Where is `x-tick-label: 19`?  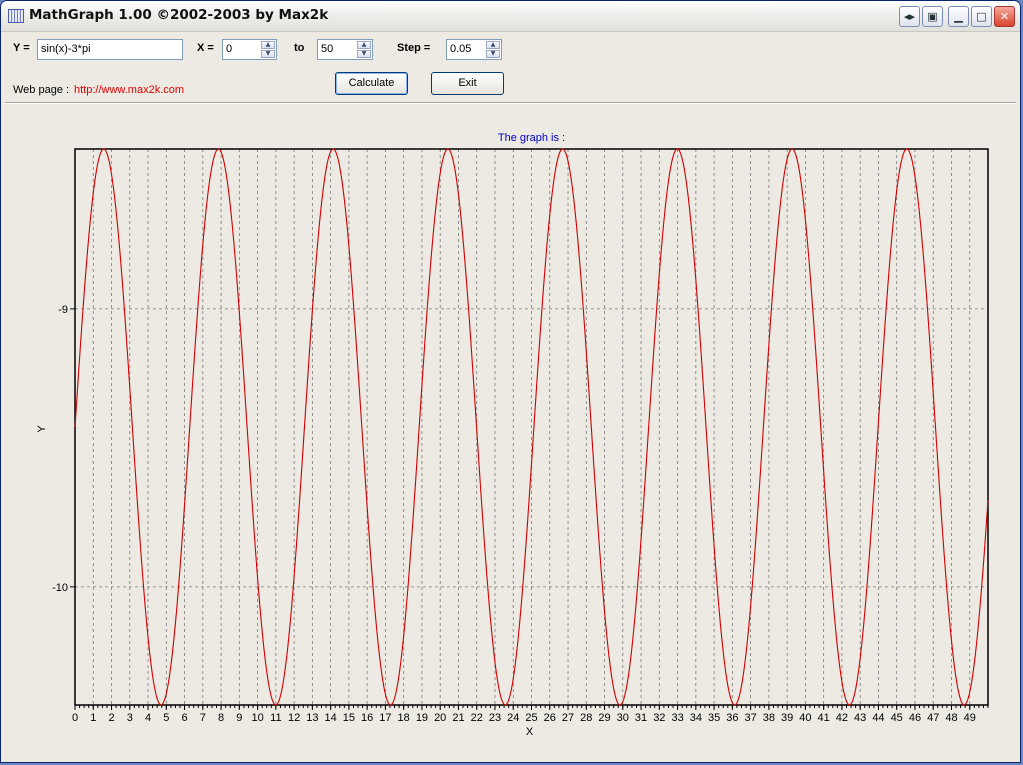 x-tick-label: 19 is located at coordinates (422, 718).